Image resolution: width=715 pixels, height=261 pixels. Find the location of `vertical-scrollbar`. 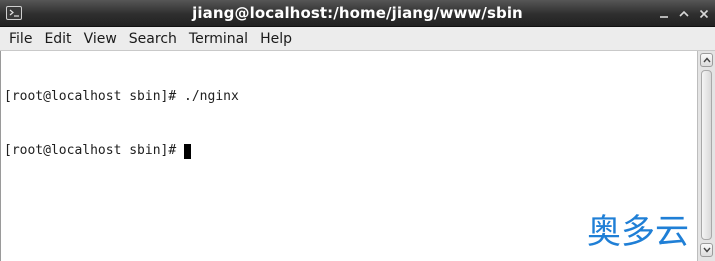

vertical-scrollbar is located at coordinates (706, 156).